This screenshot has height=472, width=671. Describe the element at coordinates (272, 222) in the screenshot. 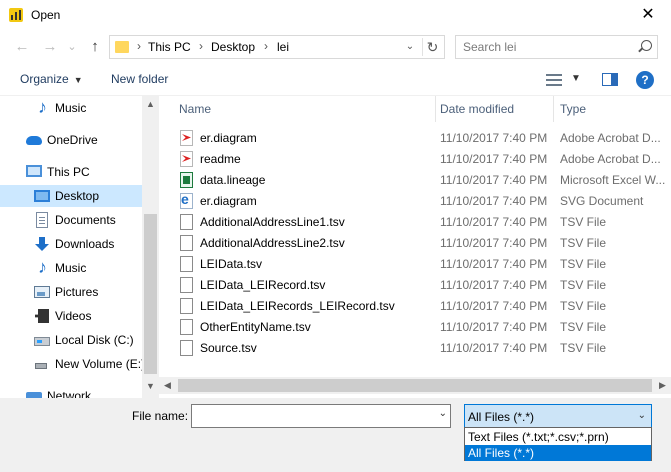

I see `file-name: AdditionalAddressLine1.tsv` at that location.